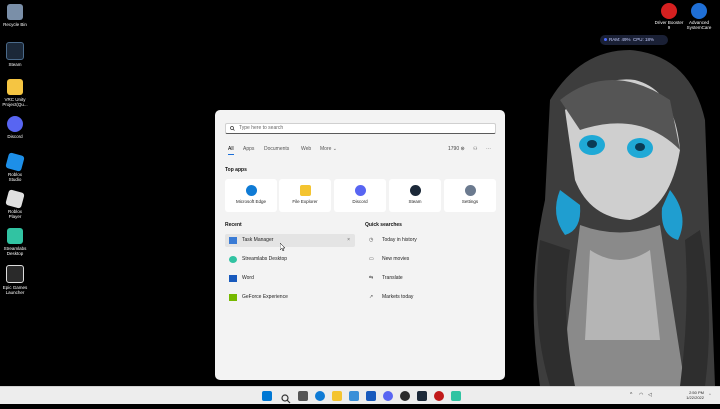 This screenshot has height=409, width=720. Describe the element at coordinates (470, 190) in the screenshot. I see `settings-icon` at that location.